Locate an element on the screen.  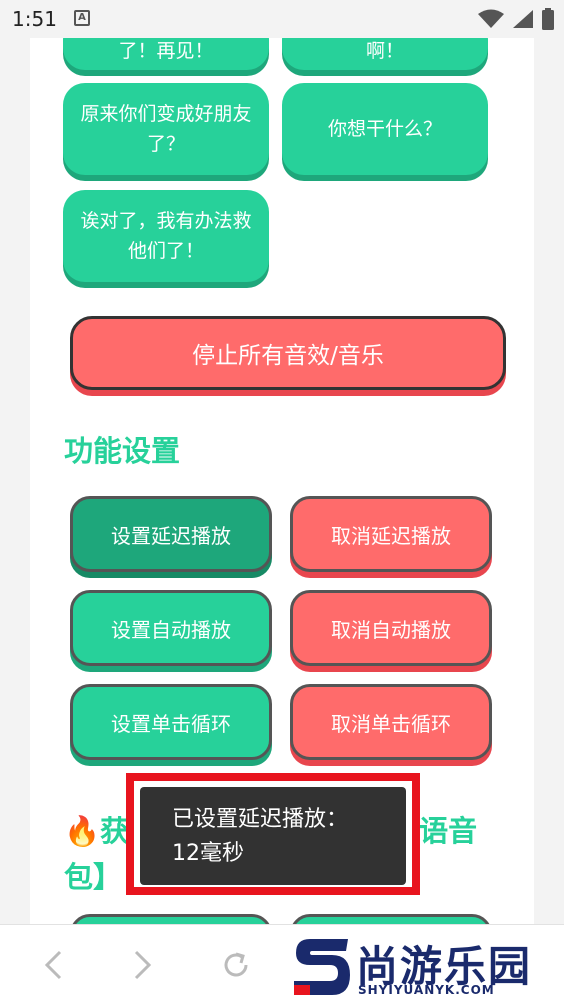
cancel-delay-play-button: 取消延迟播放 is located at coordinates (391, 534).